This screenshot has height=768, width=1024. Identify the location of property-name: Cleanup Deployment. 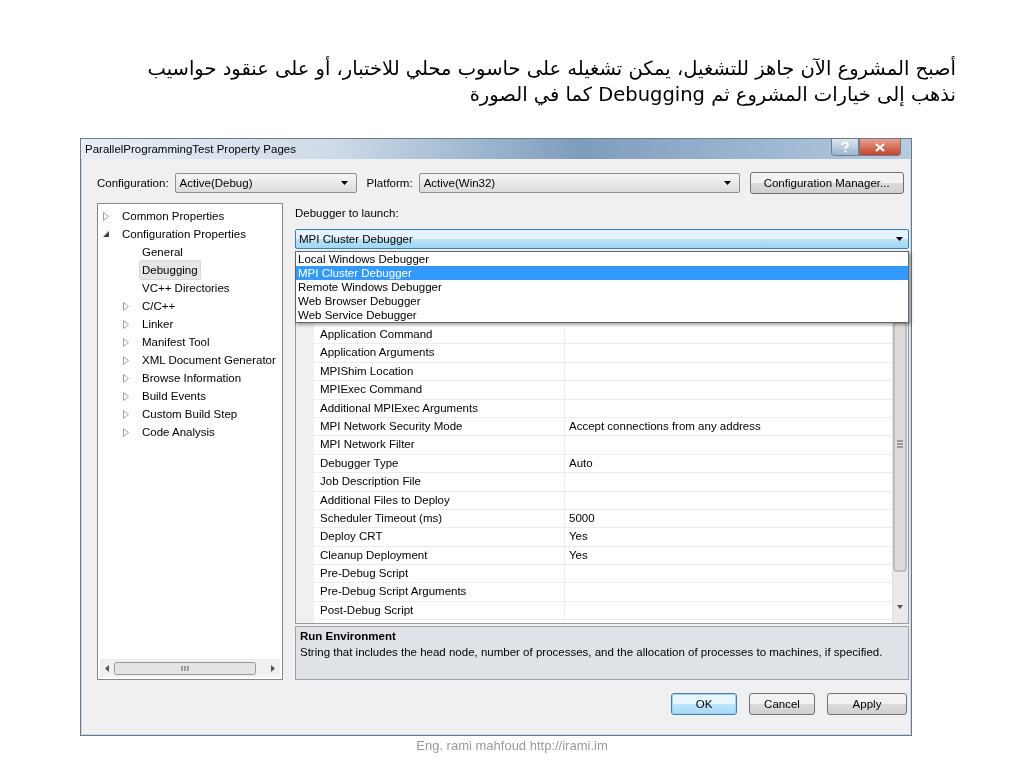
(439, 555).